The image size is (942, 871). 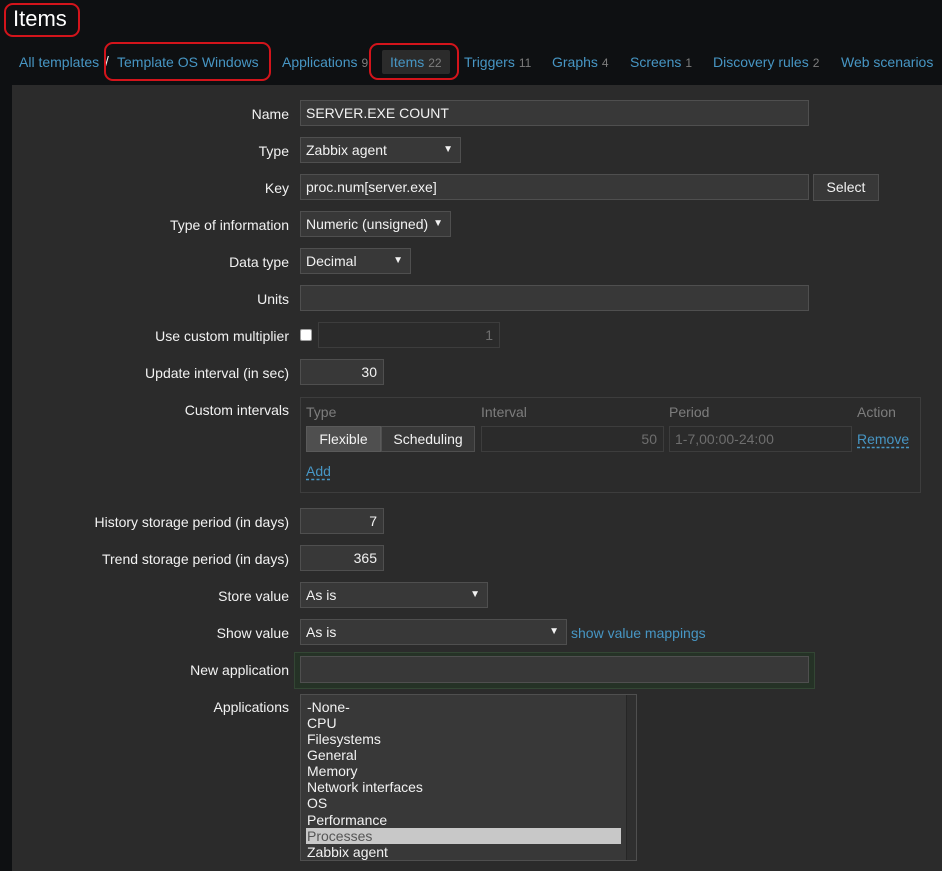 What do you see at coordinates (554, 113) in the screenshot?
I see `name-input: SERVER.EXE COUNT` at bounding box center [554, 113].